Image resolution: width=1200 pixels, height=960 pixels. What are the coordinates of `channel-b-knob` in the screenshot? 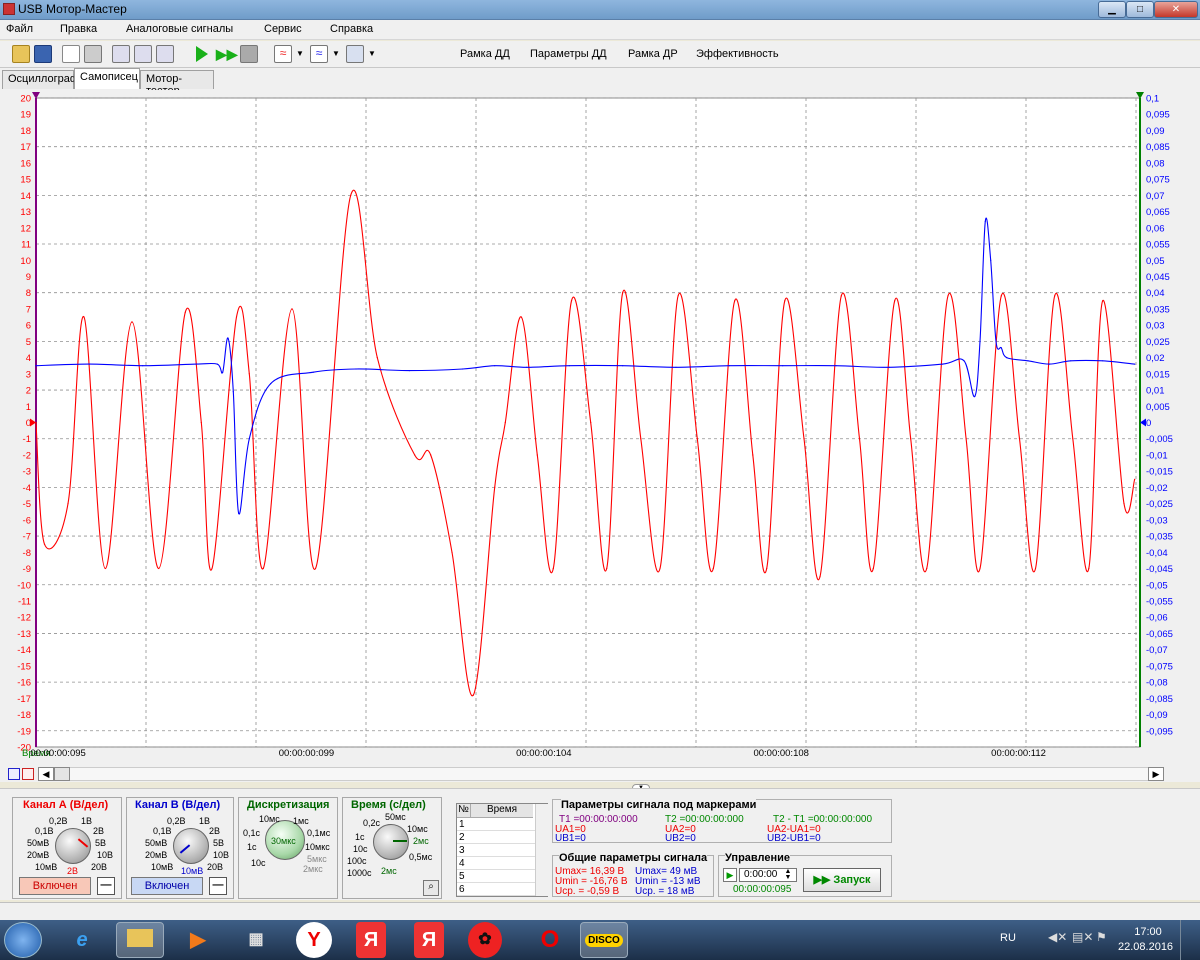 It's located at (191, 846).